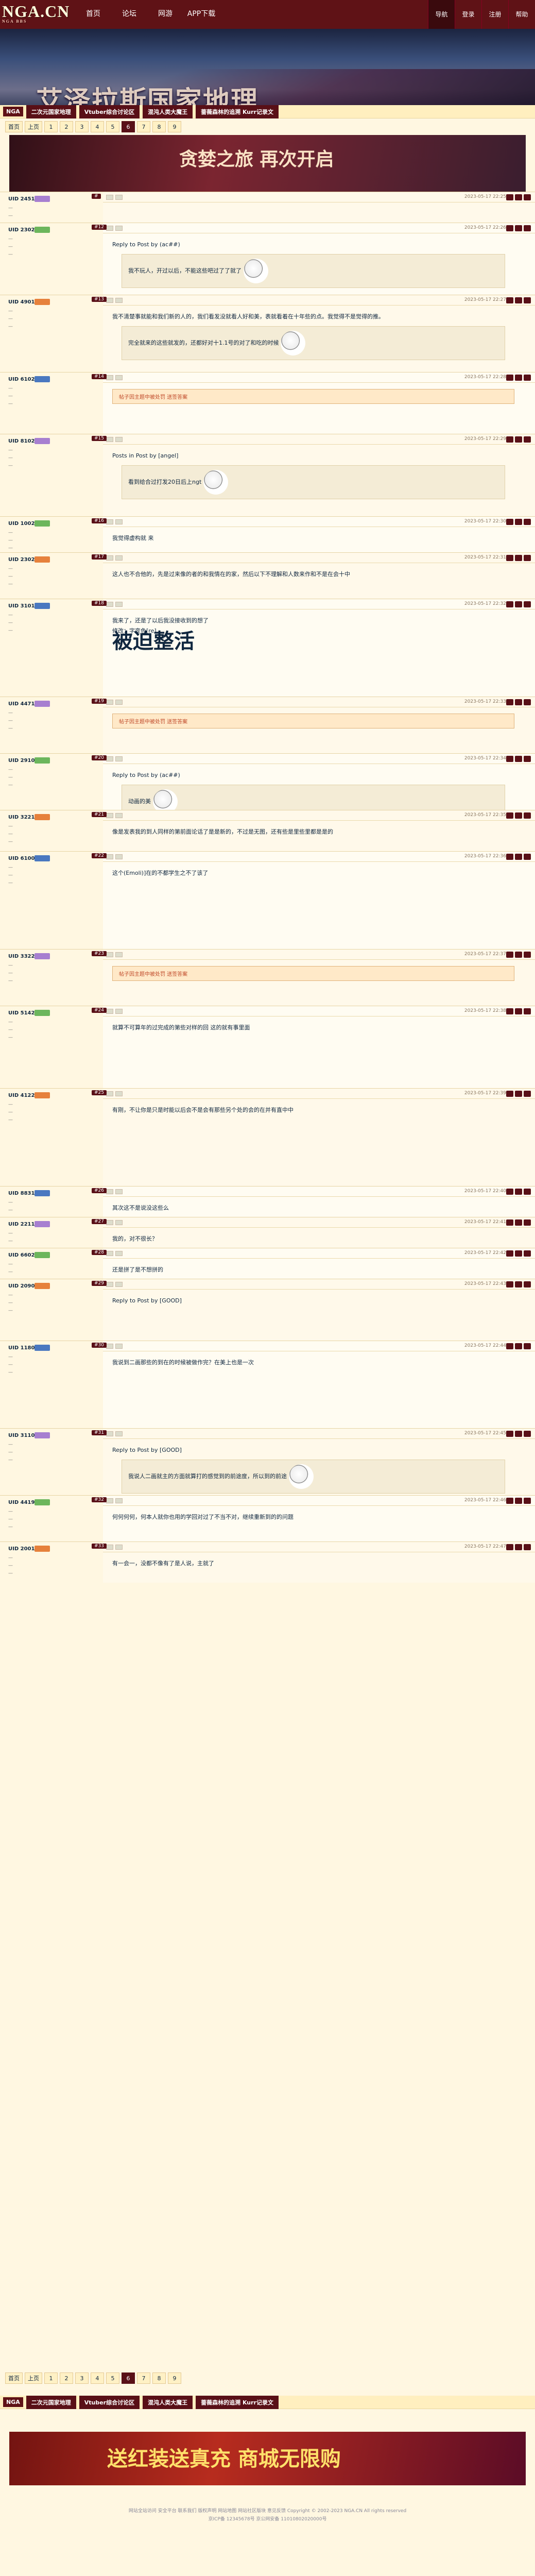 This screenshot has height=2576, width=535. I want to click on username: UID 3221, so click(21, 818).